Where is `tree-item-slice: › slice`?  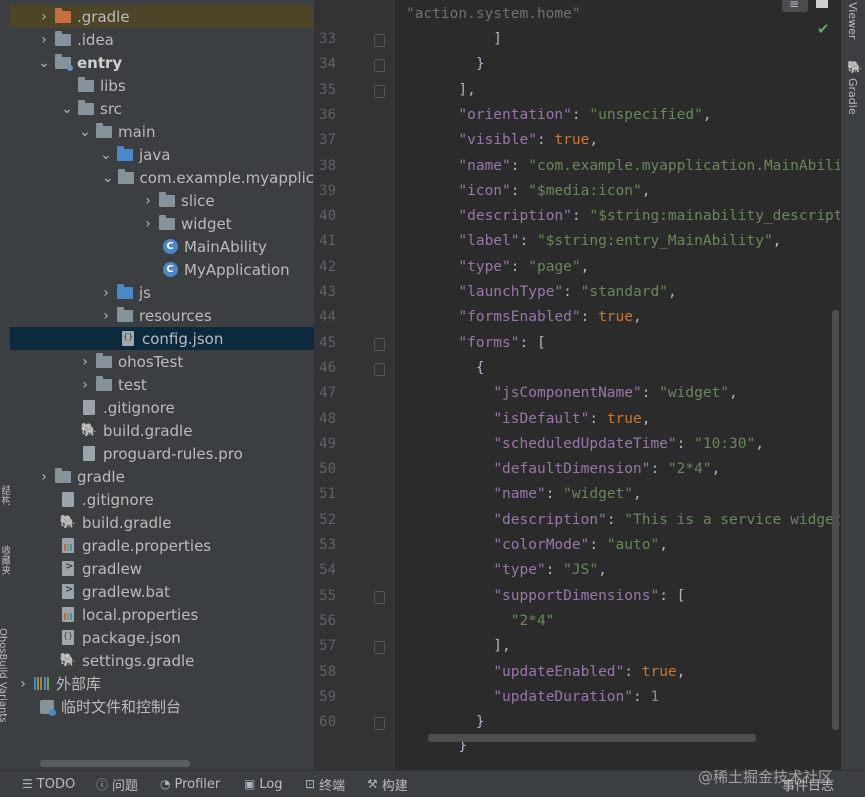
tree-item-slice: › slice is located at coordinates (162, 200).